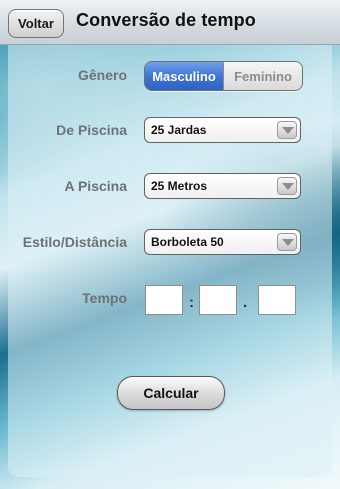 The image size is (340, 489). I want to click on de-piscina-label: De Piscina, so click(91, 130).